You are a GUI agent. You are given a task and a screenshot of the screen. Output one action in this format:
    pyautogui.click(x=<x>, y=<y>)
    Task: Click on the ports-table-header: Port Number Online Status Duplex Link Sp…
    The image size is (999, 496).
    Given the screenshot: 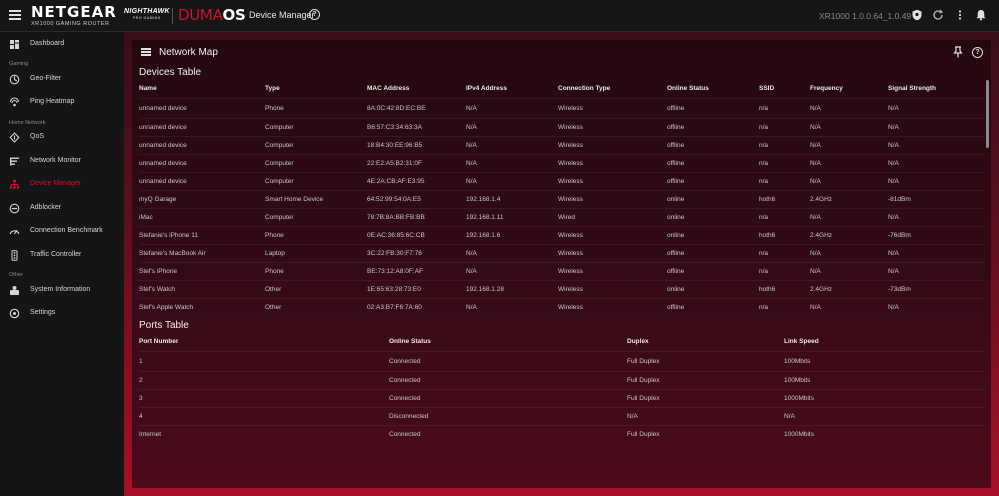 What is the action you would take?
    pyautogui.click(x=561, y=342)
    